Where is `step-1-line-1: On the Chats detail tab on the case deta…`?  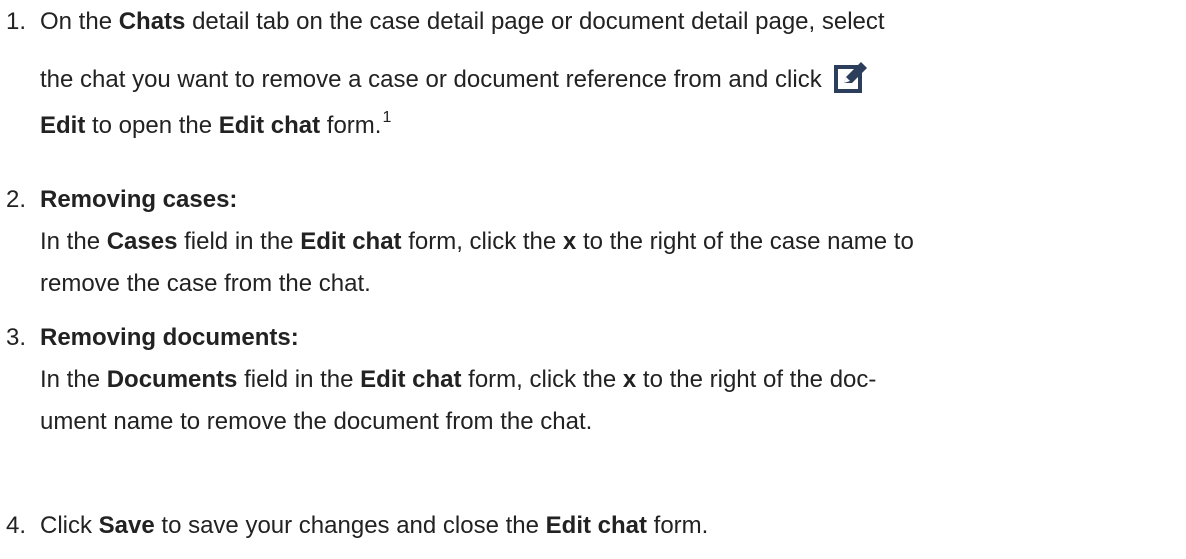 step-1-line-1: On the Chats detail tab on the case deta… is located at coordinates (462, 22).